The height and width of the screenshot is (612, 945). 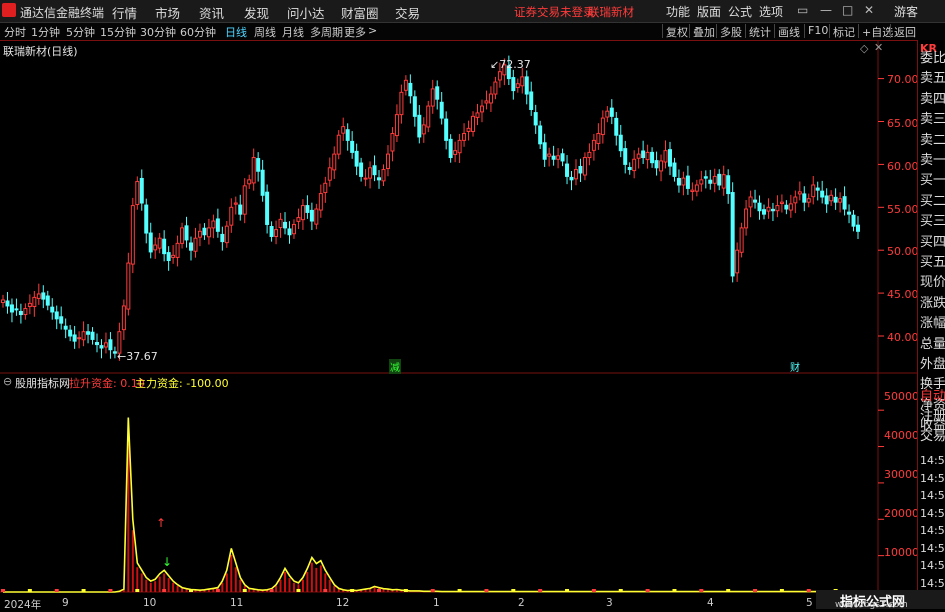 I want to click on quote-action: 自动, so click(x=932, y=394).